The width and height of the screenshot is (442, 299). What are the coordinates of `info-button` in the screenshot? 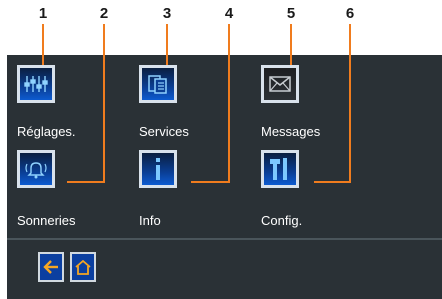 It's located at (158, 169).